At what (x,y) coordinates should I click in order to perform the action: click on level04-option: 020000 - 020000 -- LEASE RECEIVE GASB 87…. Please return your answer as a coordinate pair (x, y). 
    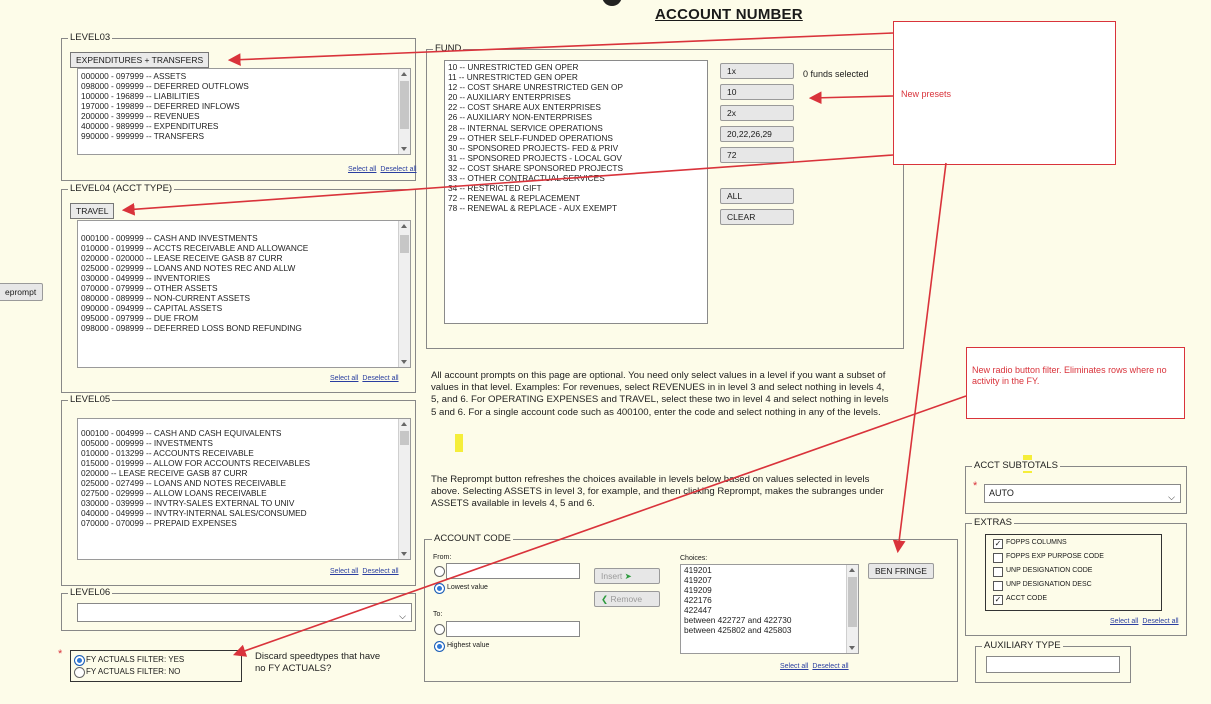
    Looking at the image, I should click on (244, 258).